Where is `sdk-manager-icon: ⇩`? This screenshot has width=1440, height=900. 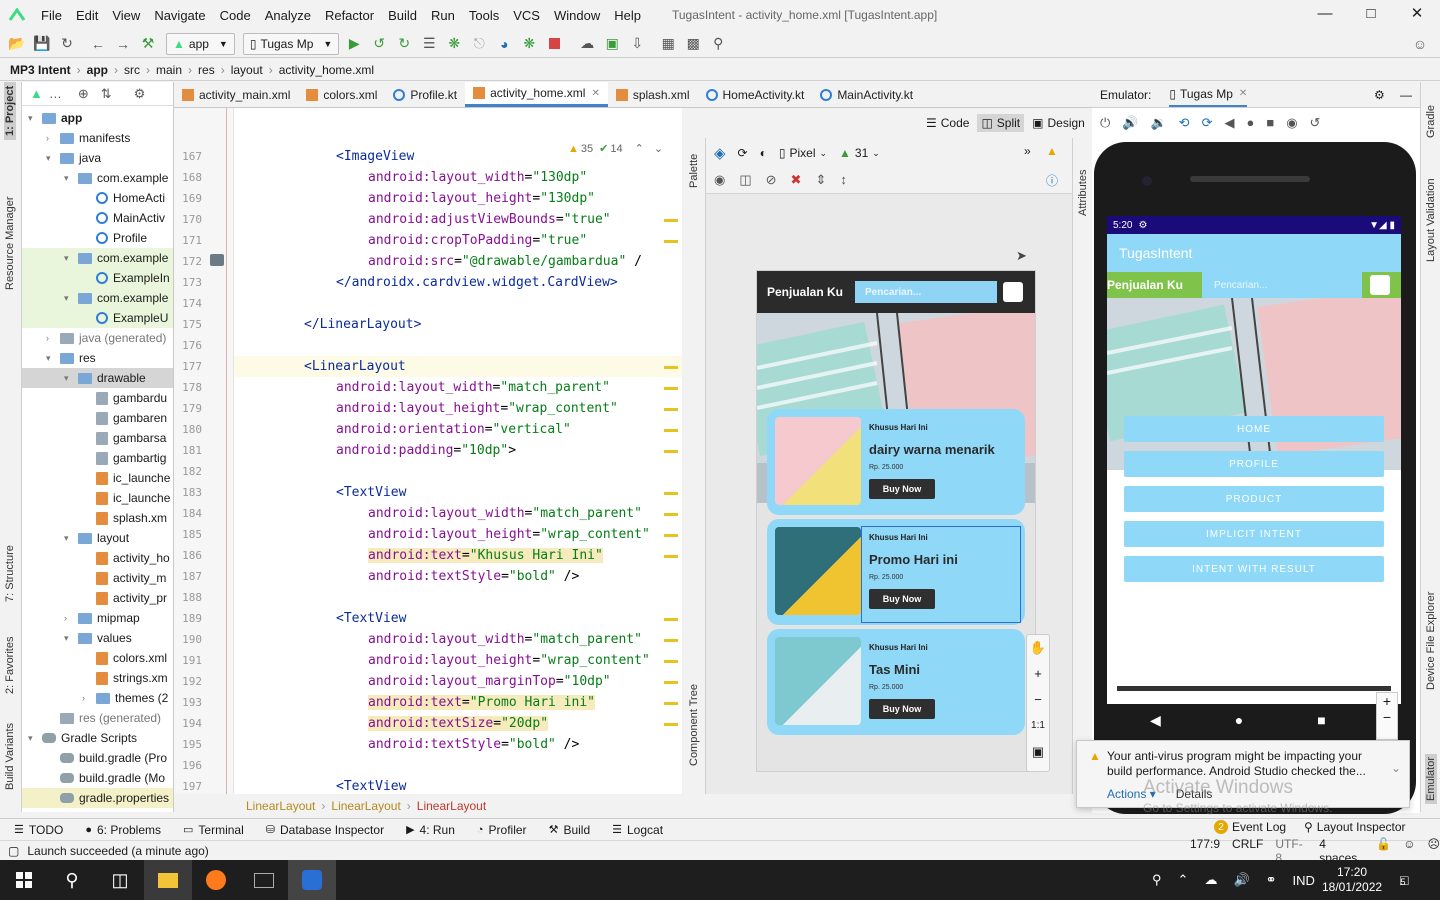 sdk-manager-icon: ⇩ is located at coordinates (637, 44).